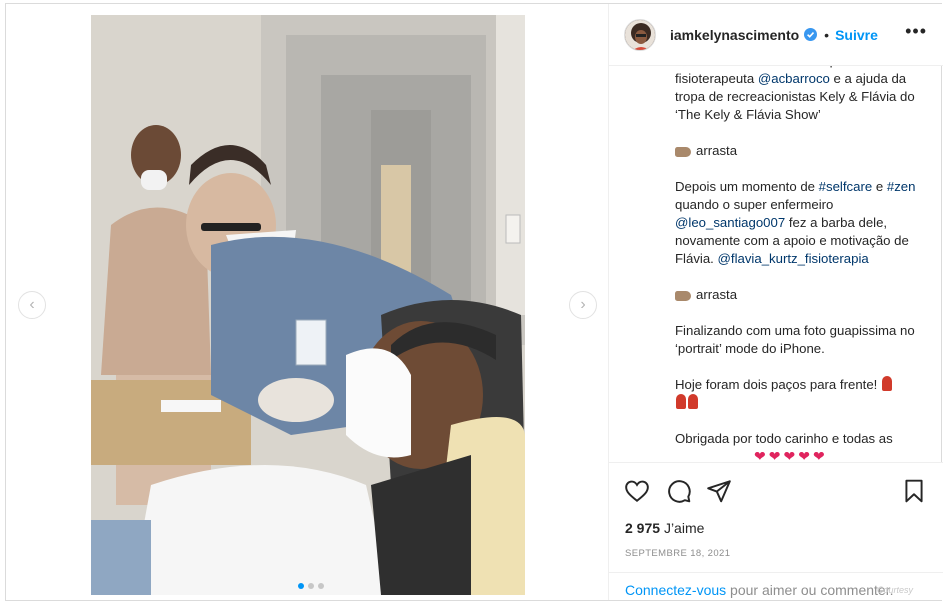 The height and width of the screenshot is (605, 946). I want to click on follow-button: Suivre, so click(856, 35).